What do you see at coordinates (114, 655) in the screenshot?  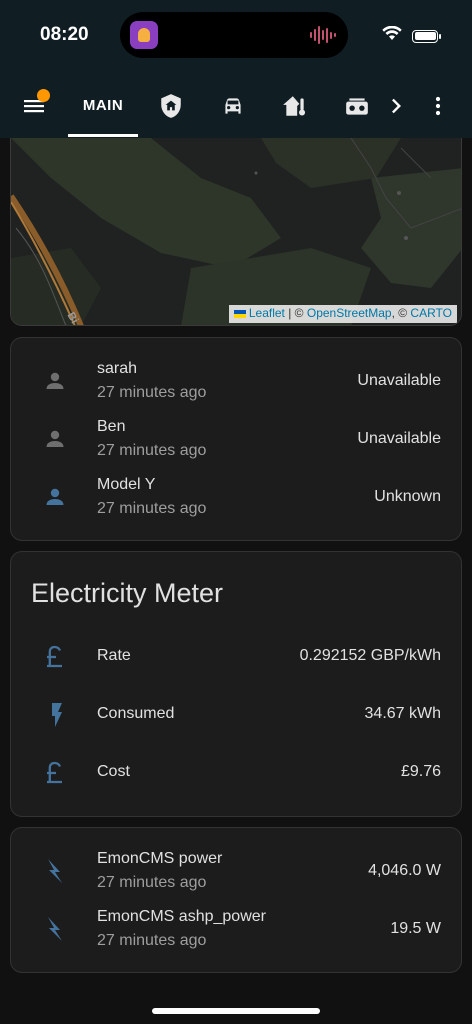 I see `entity-name: Rate` at bounding box center [114, 655].